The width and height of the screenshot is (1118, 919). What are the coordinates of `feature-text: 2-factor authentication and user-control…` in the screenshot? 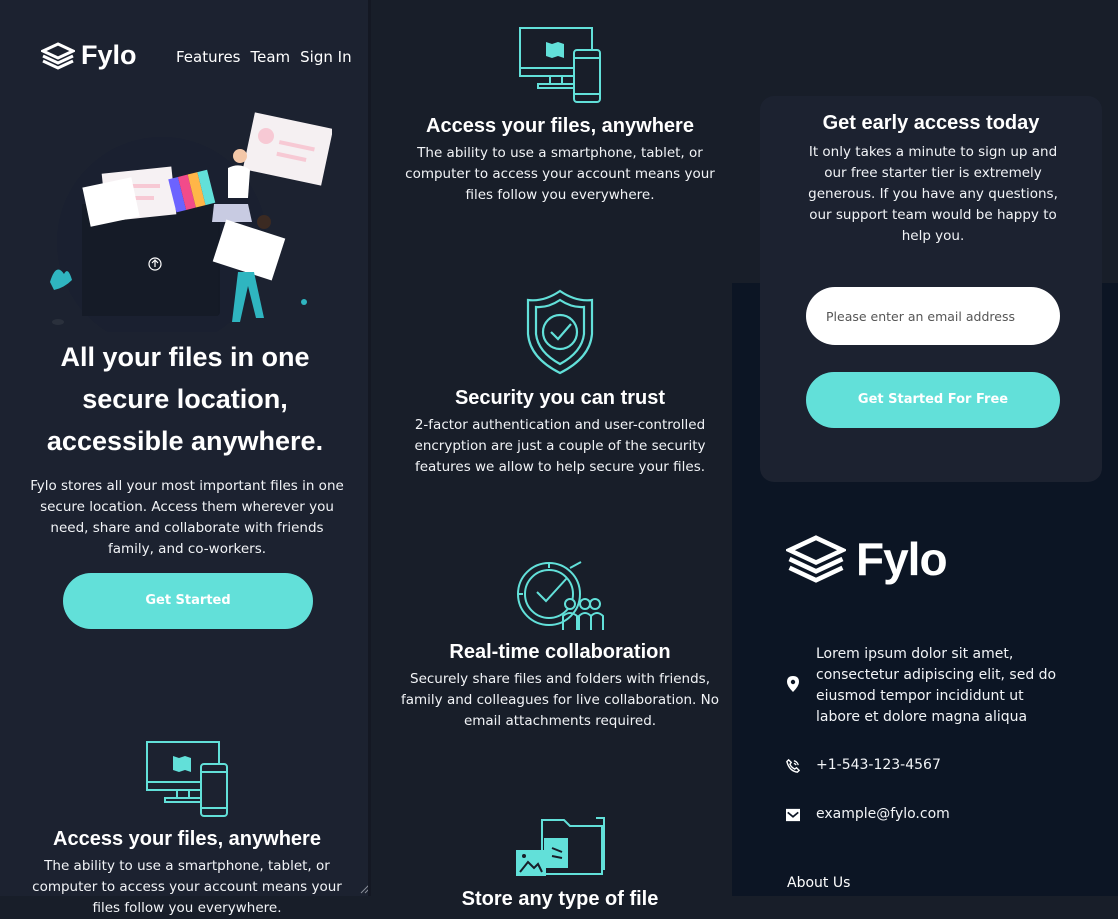 It's located at (560, 446).